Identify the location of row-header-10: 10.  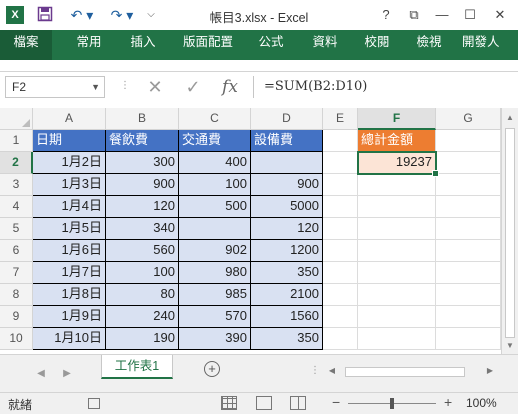
(16, 339).